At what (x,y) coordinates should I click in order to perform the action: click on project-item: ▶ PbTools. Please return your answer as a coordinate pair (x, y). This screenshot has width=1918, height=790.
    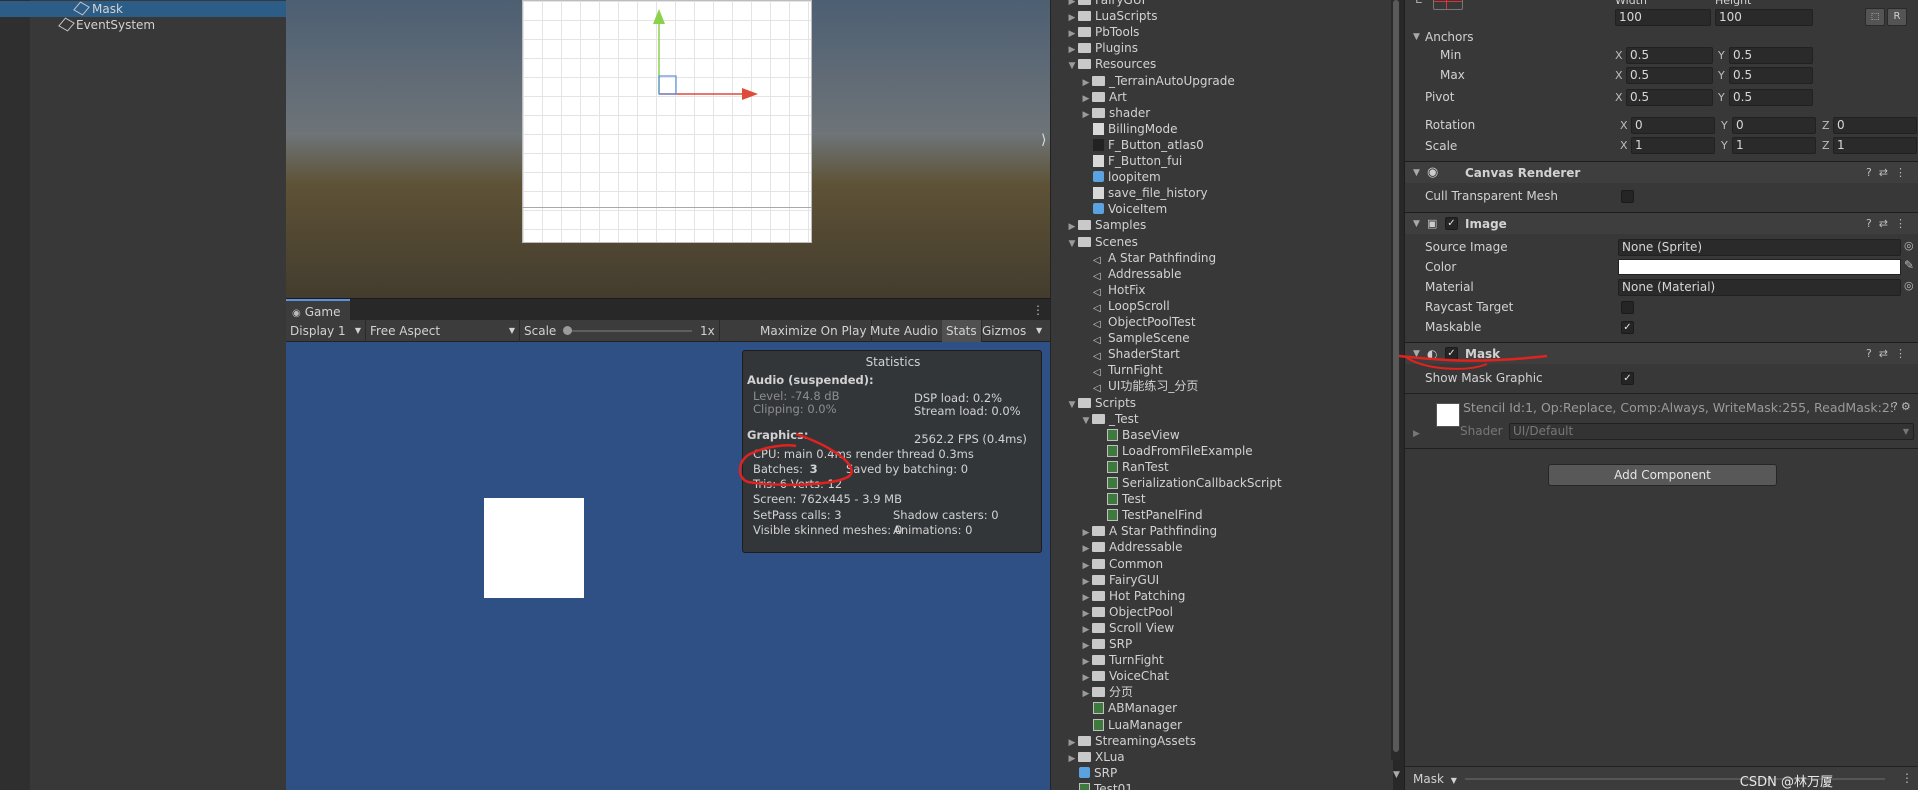
    Looking at the image, I should click on (1103, 32).